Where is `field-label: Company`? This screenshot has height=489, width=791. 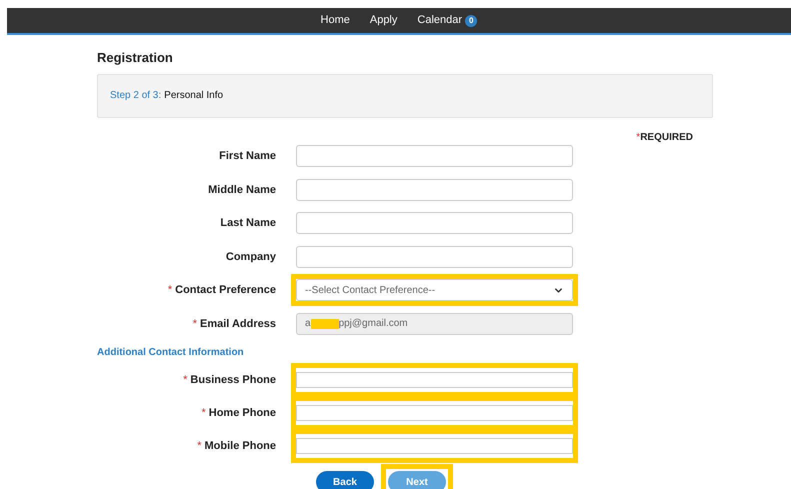
field-label: Company is located at coordinates (251, 257).